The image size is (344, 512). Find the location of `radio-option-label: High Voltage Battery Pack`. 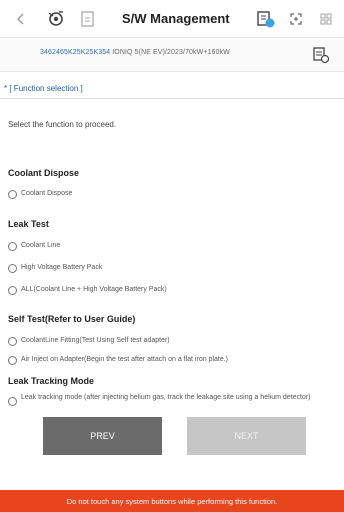

radio-option-label: High Voltage Battery Pack is located at coordinates (62, 267).